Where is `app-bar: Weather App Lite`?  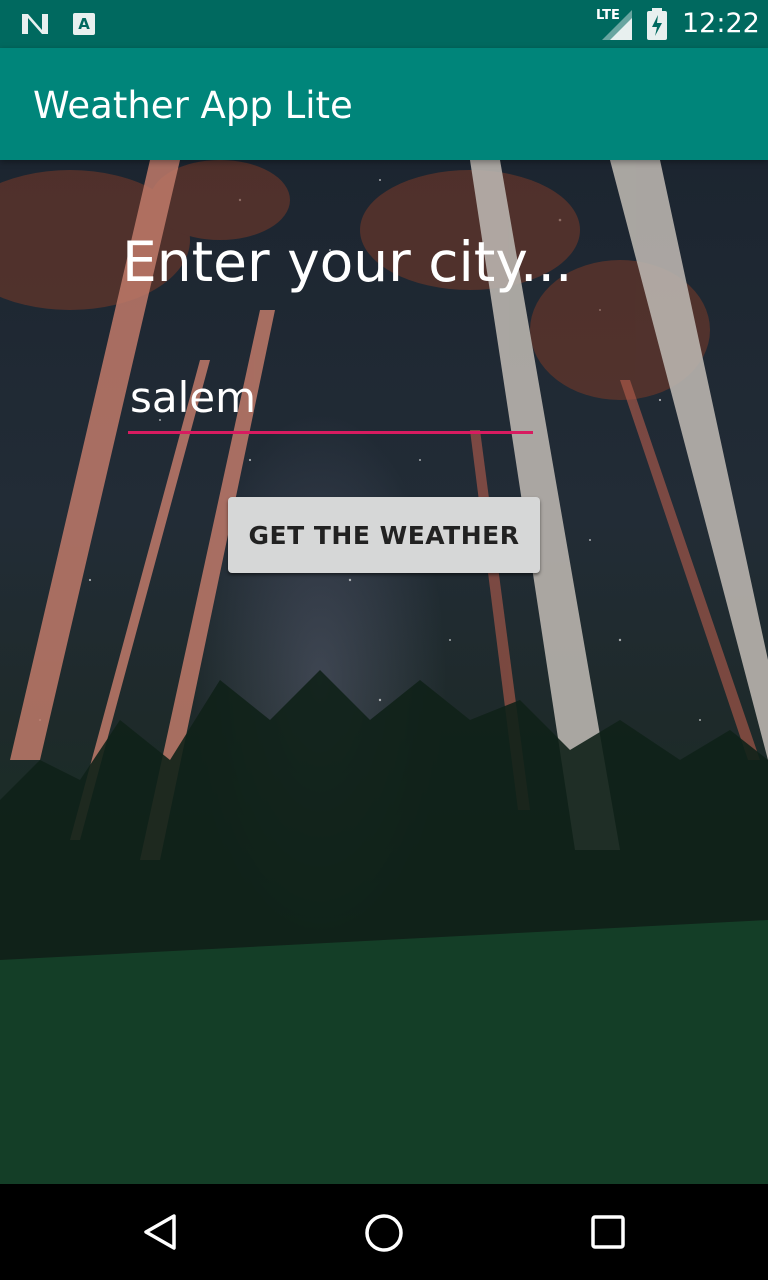
app-bar: Weather App Lite is located at coordinates (384, 104).